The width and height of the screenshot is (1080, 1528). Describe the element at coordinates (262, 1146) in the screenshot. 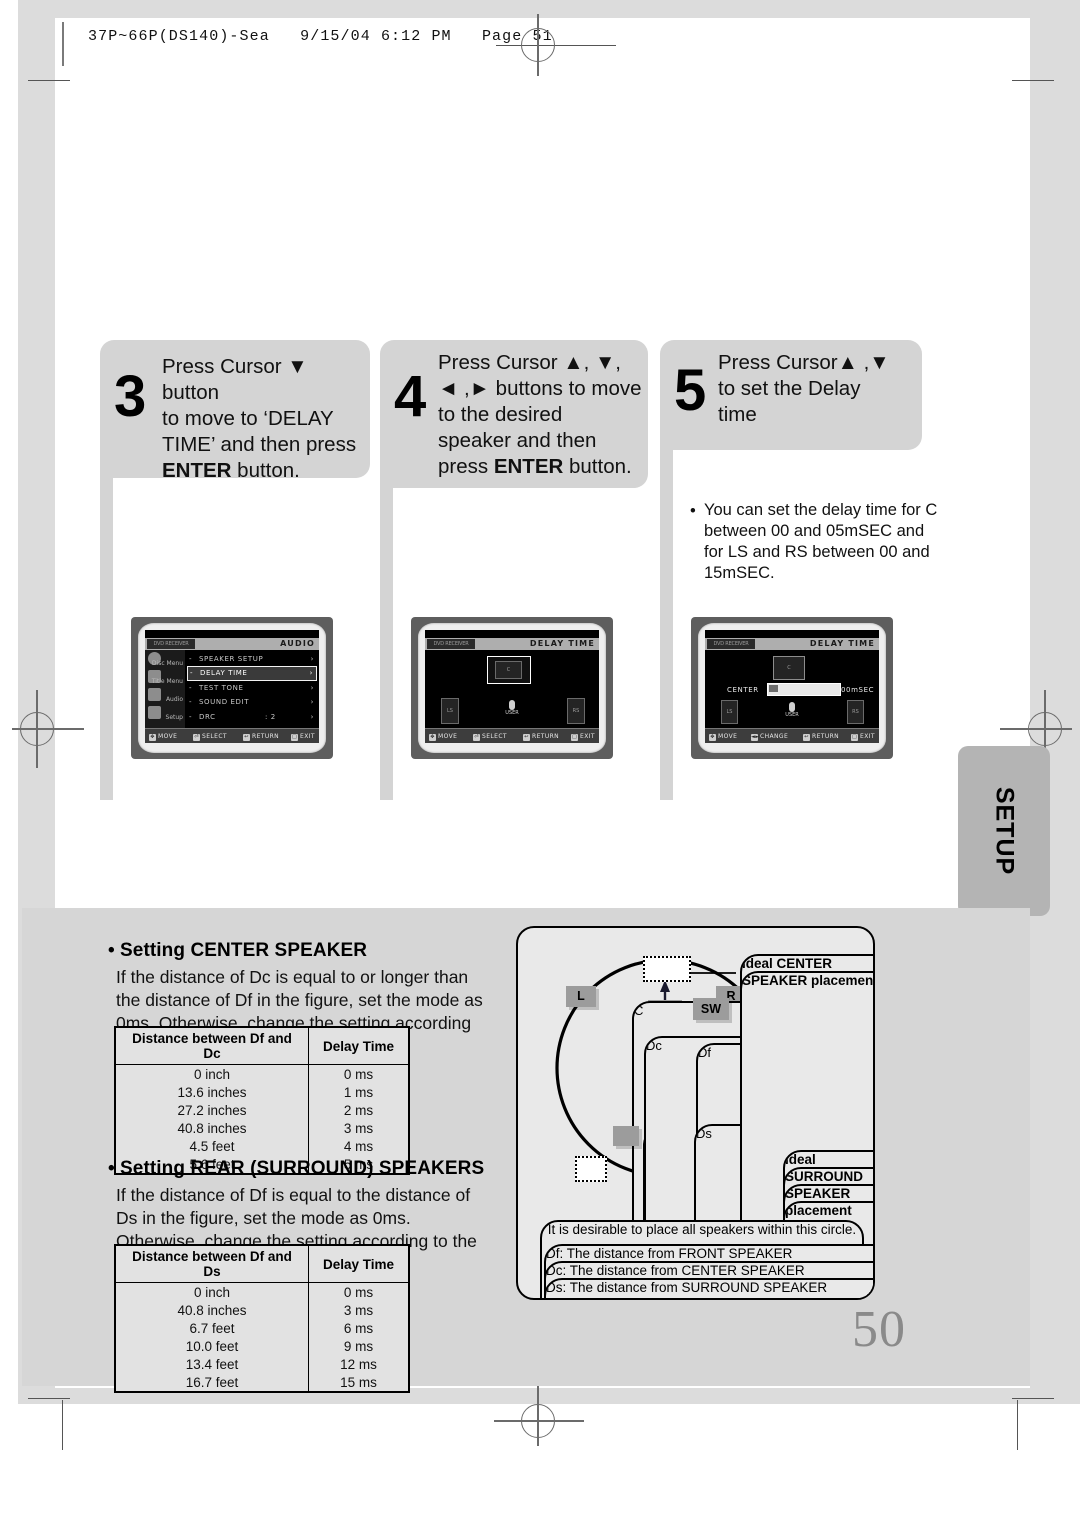

I see `table-row: 4.5 feet 4 ms` at that location.